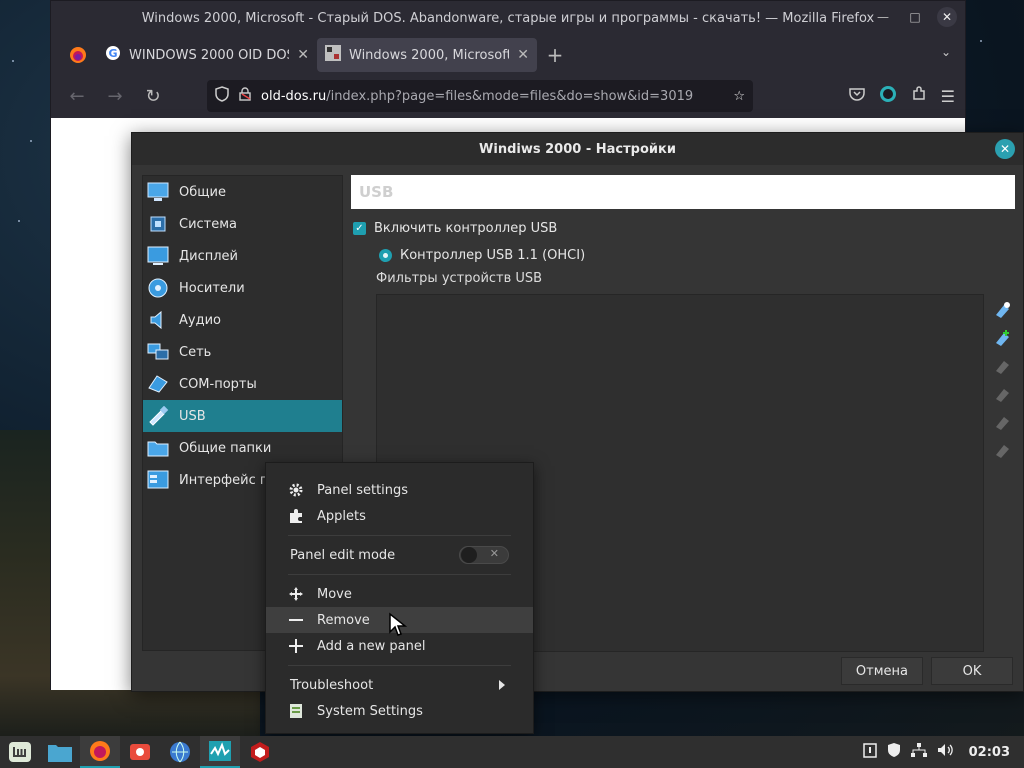 This screenshot has width=1024, height=768. Describe the element at coordinates (296, 516) in the screenshot. I see `puzzle-icon` at that location.